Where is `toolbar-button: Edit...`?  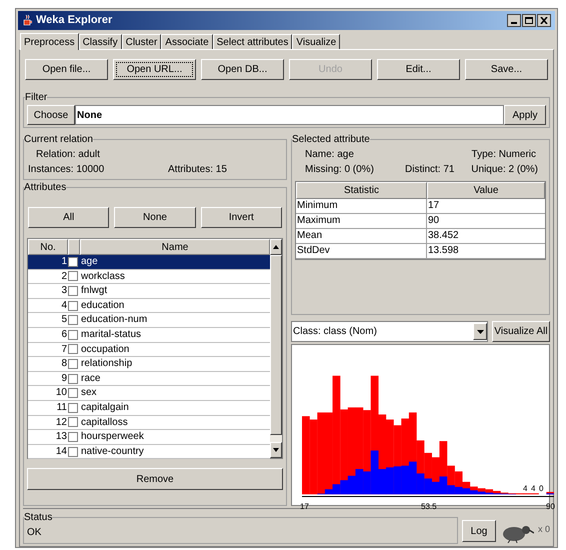 toolbar-button: Edit... is located at coordinates (418, 69).